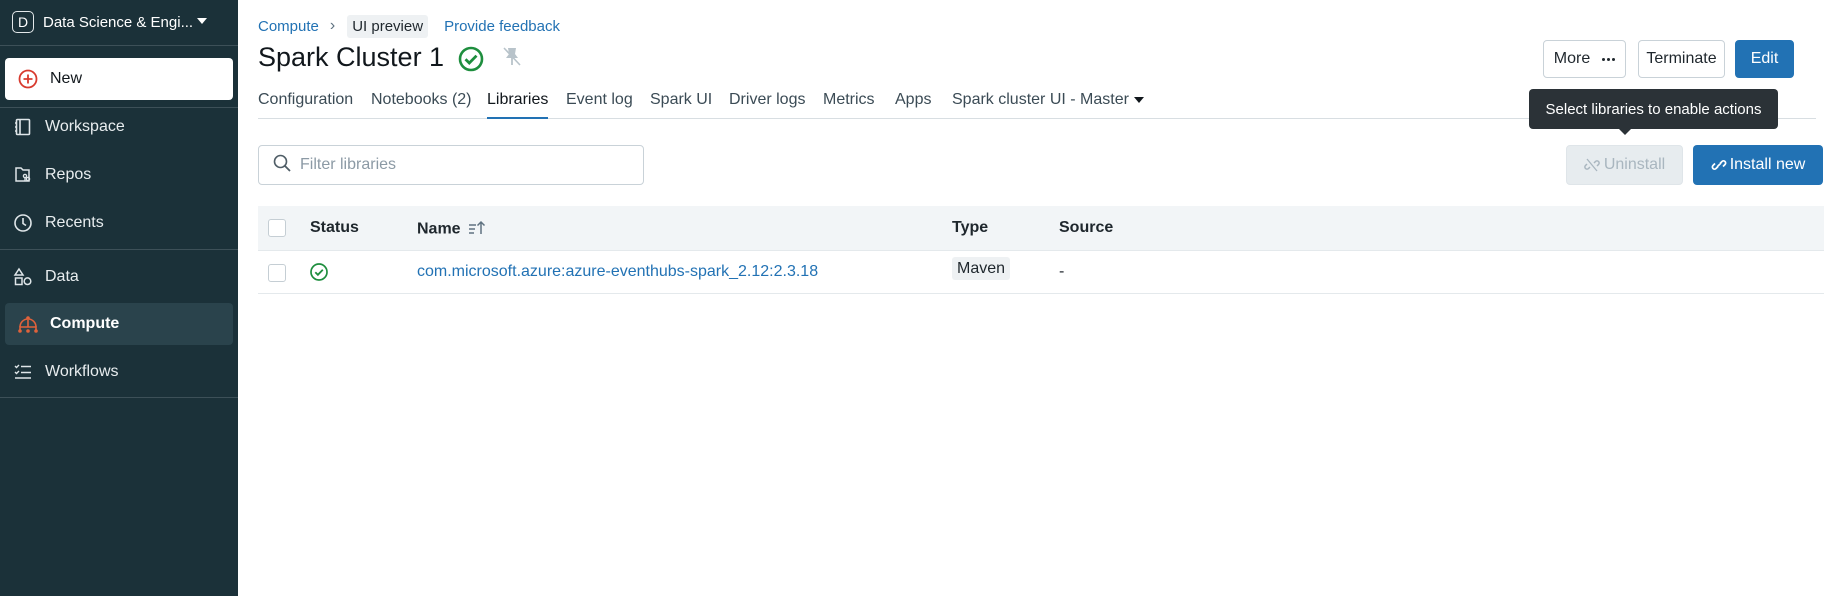  Describe the element at coordinates (1572, 58) in the screenshot. I see `more-button-label: More` at that location.